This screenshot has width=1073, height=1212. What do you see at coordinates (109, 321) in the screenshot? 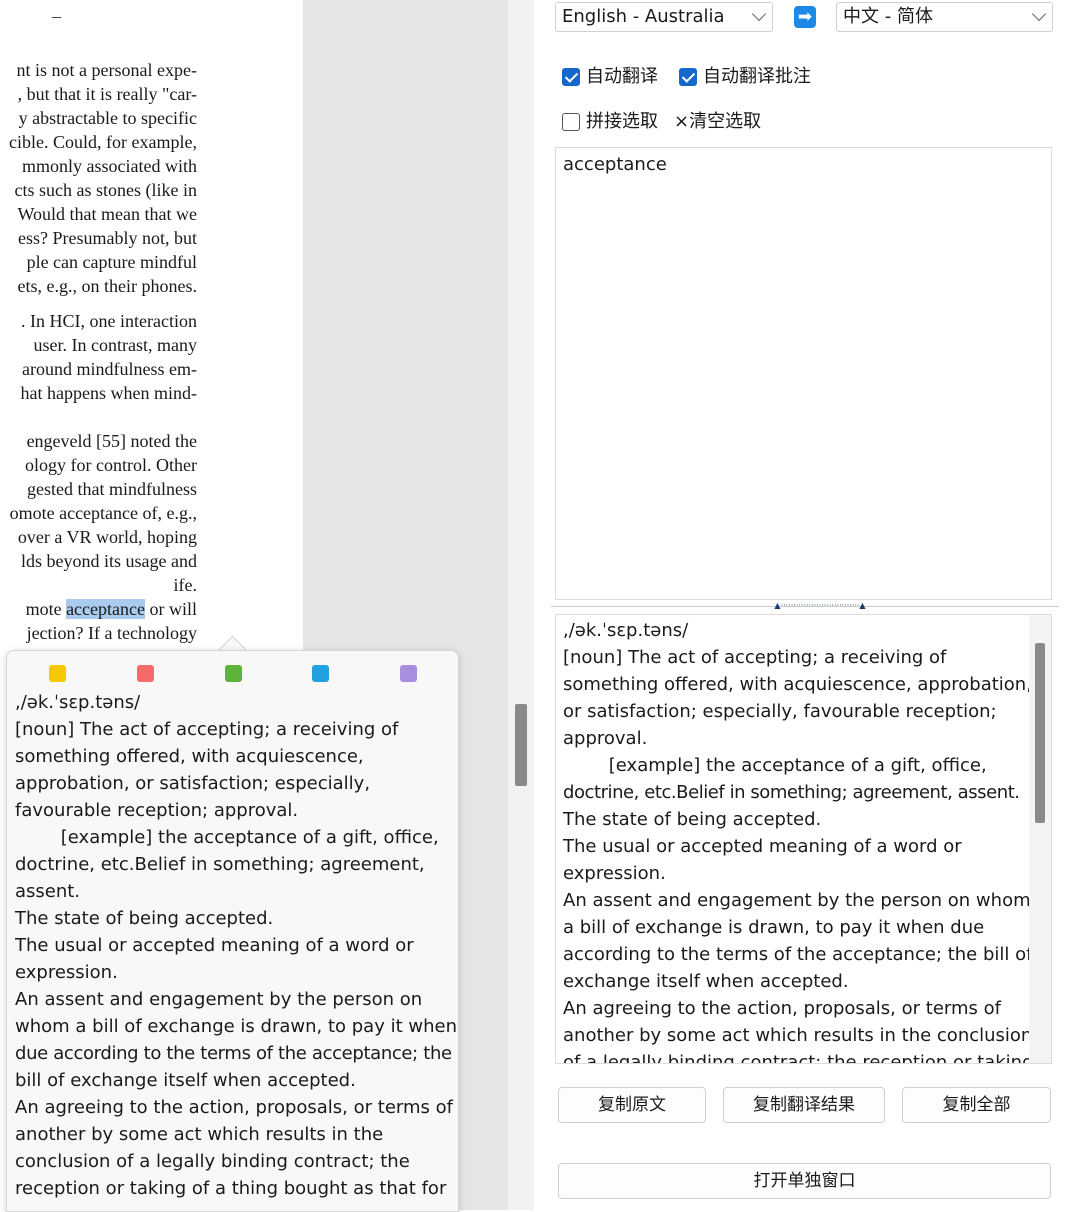
I see `doc-line: . In HCI, one interaction` at bounding box center [109, 321].